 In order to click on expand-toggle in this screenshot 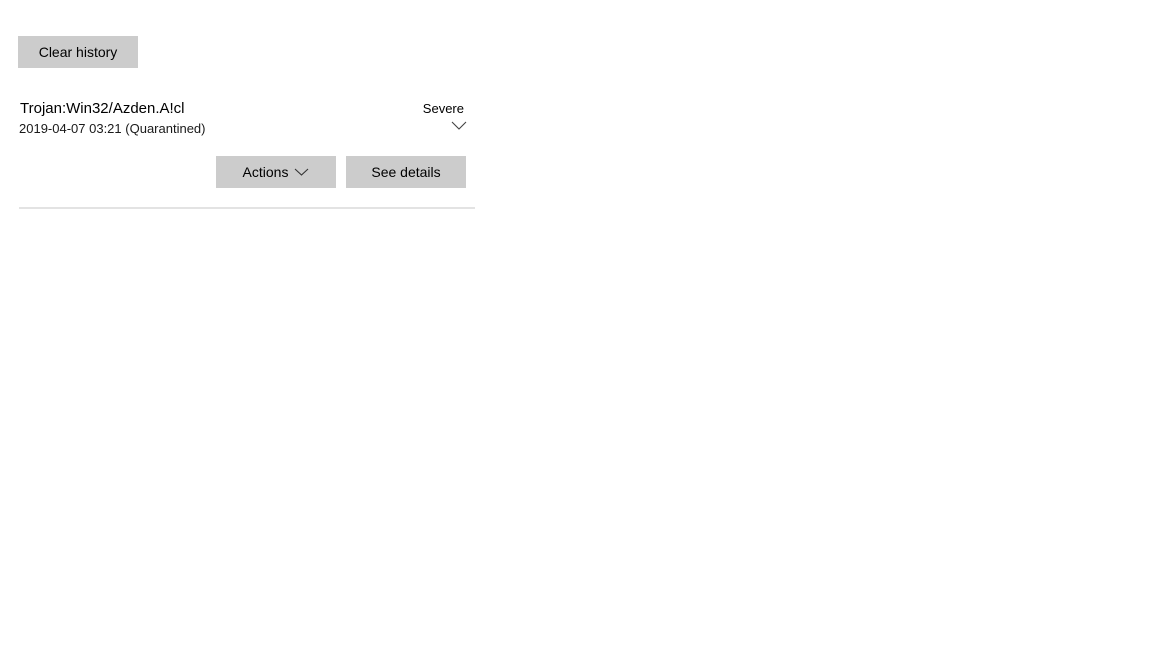, I will do `click(459, 125)`.